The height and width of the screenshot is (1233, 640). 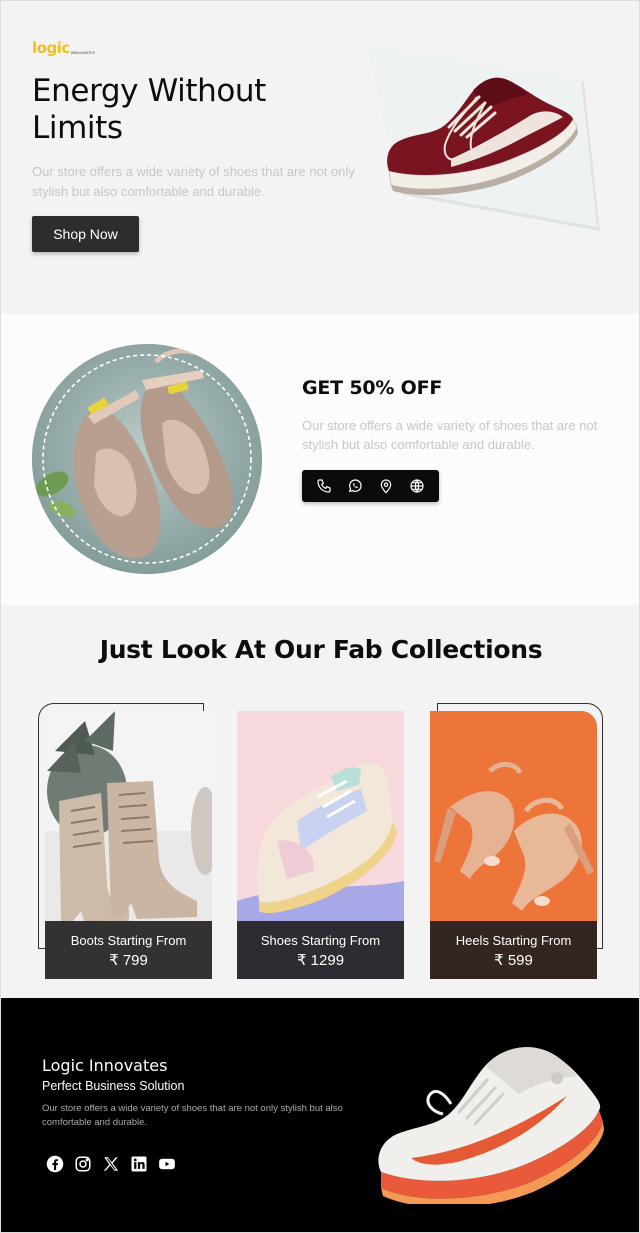 I want to click on card-label: Shoes Starting From, so click(x=320, y=940).